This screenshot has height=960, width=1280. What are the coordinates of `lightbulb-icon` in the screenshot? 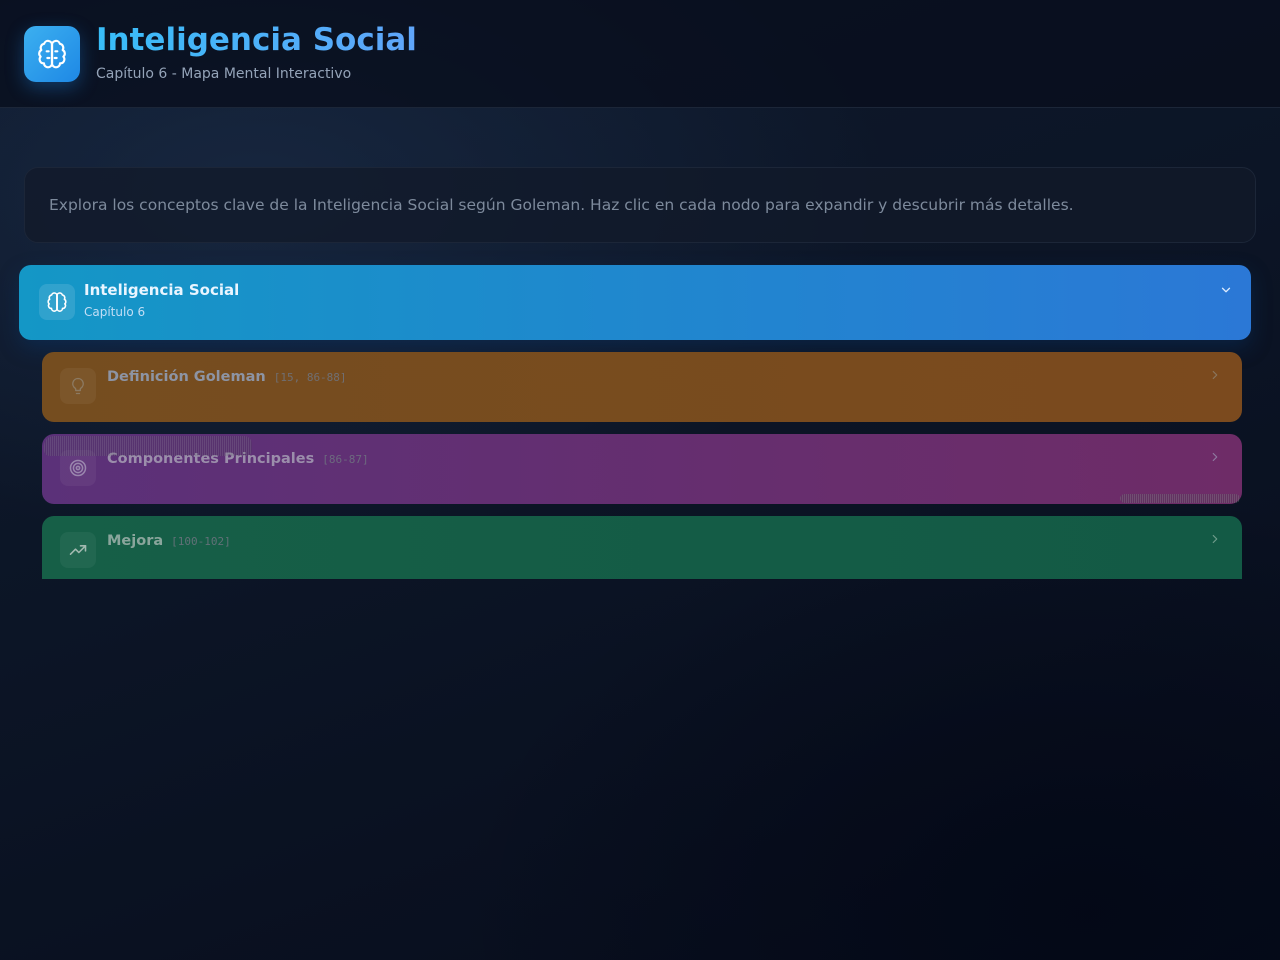 It's located at (78, 386).